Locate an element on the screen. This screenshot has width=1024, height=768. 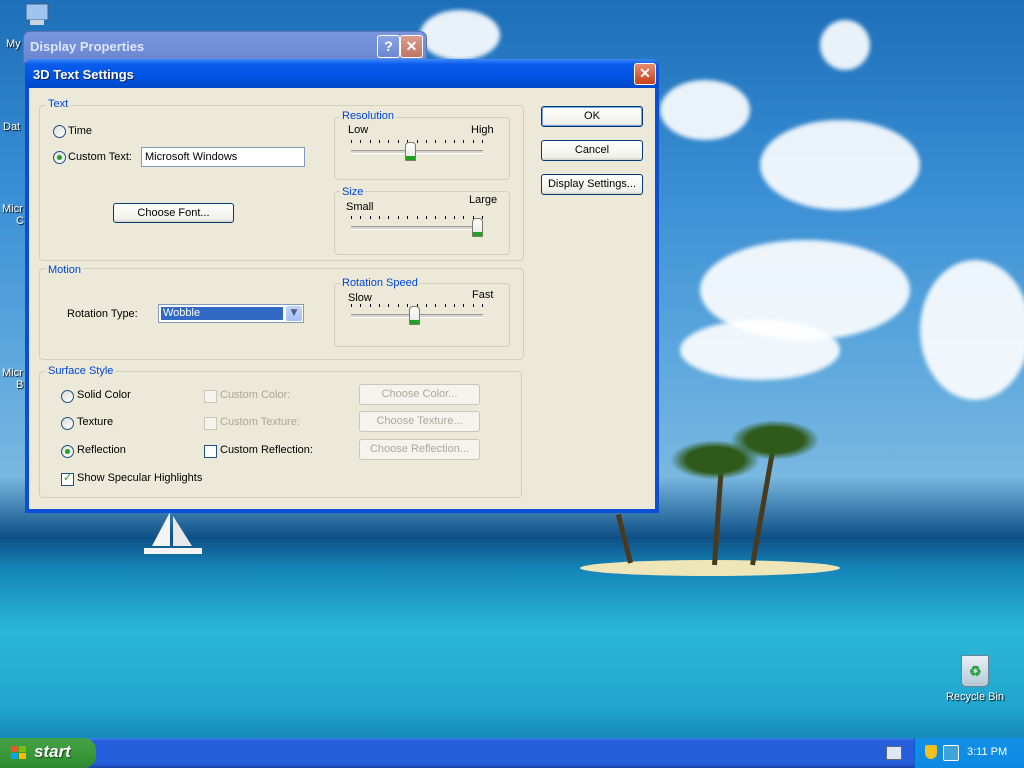
resolution-high-label: High is located at coordinates (482, 130).